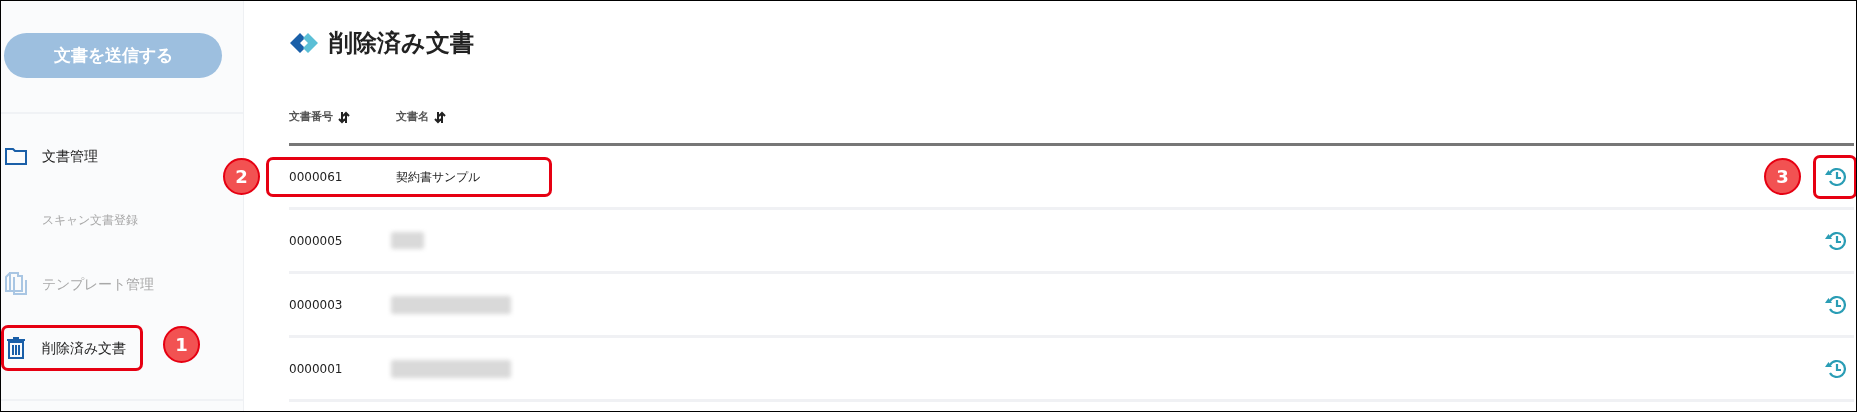  I want to click on trash-icon, so click(16, 348).